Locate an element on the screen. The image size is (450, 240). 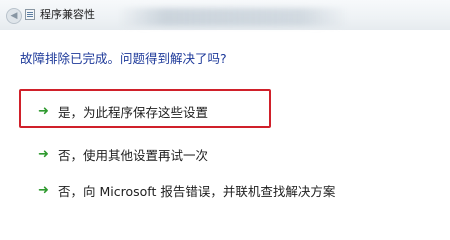
option-label: 否，向 Microsoft 报告错误，并联机查找解决方案 is located at coordinates (197, 191).